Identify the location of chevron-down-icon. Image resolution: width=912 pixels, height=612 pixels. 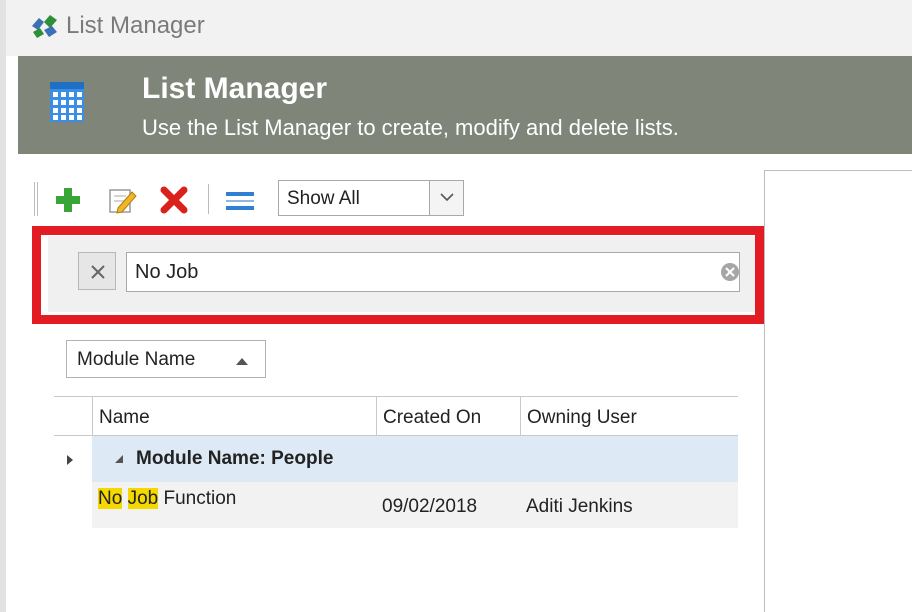
(447, 197).